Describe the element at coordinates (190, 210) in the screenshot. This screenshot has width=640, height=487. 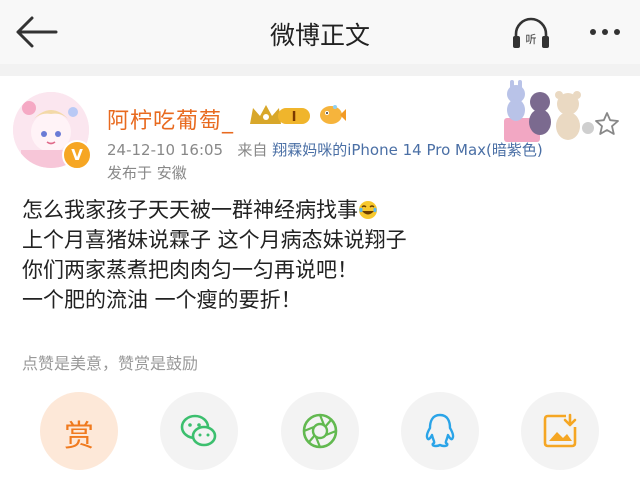
I see `post-line-text: 怎么我家孩子天天被一群神经病找事` at that location.